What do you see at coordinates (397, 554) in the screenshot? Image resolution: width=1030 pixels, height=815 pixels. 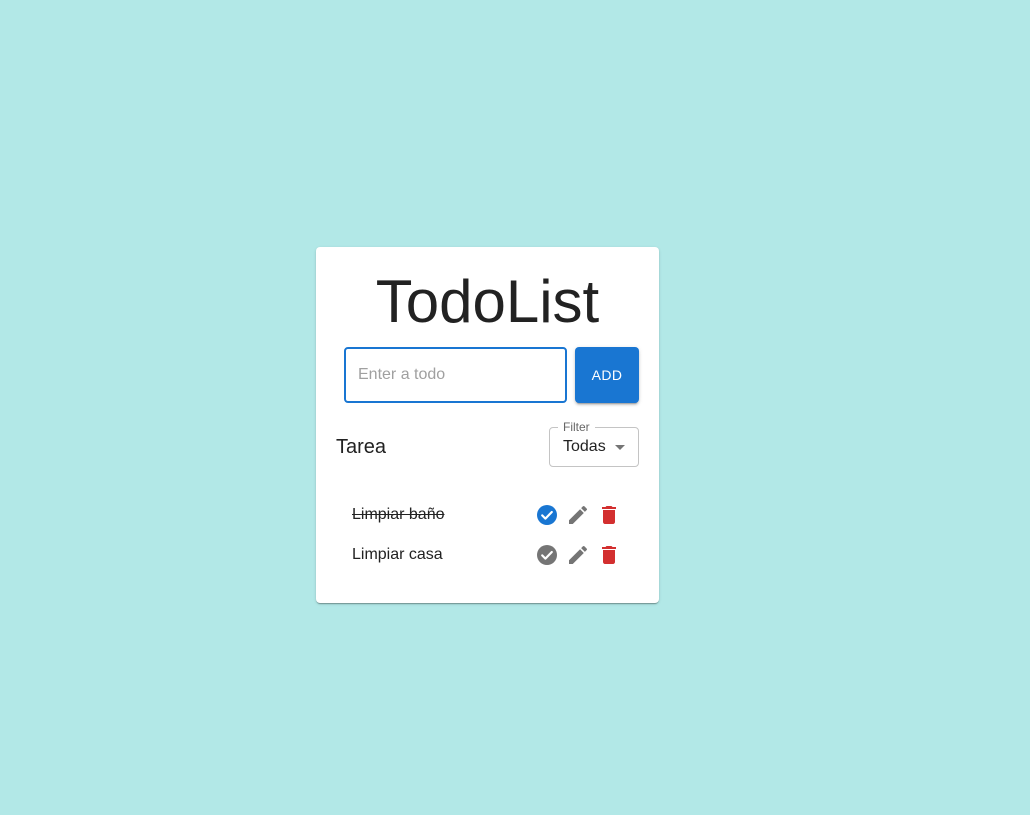 I see `todo-text: Limpiar casa` at bounding box center [397, 554].